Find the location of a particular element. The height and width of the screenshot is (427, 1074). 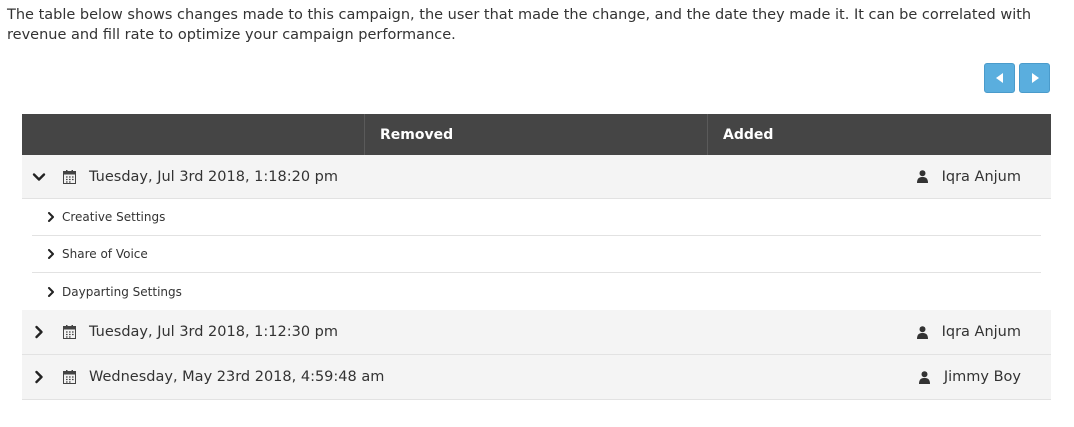

arrow-left-icon is located at coordinates (999, 78).